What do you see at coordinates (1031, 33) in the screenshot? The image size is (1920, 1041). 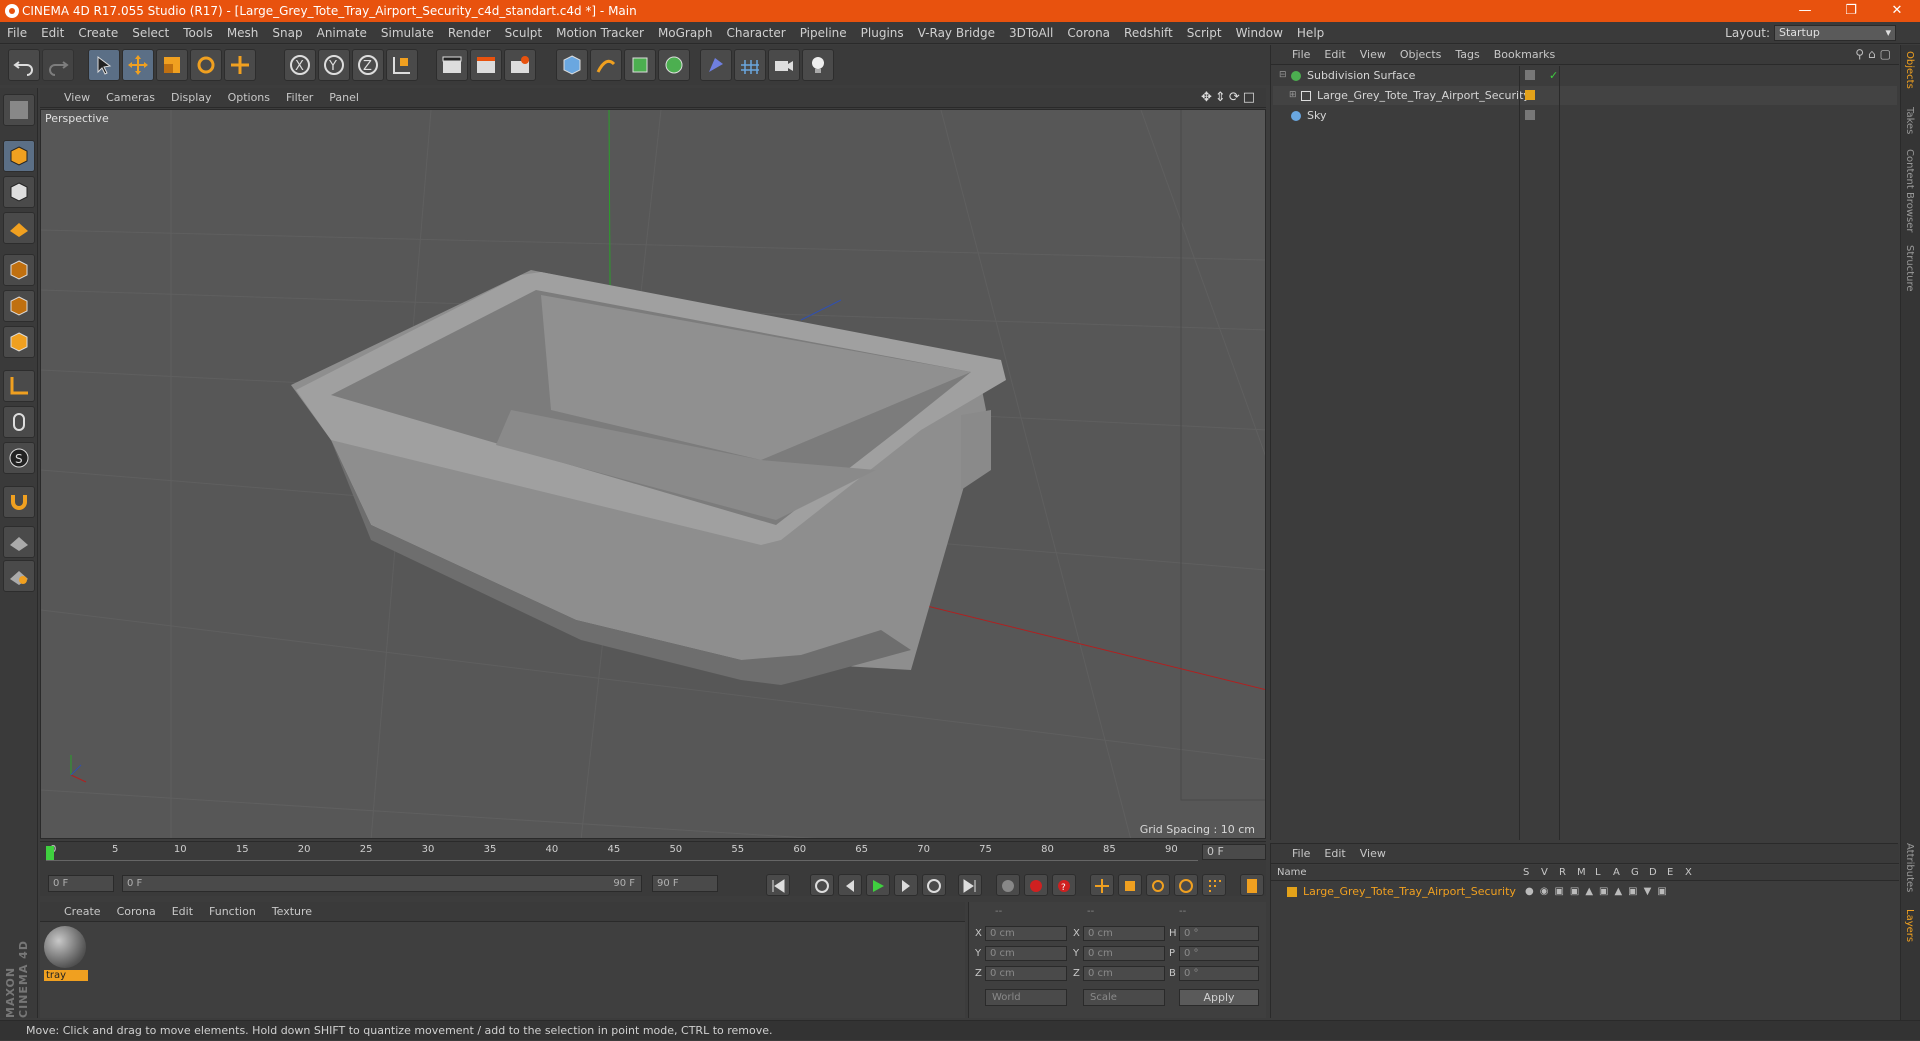 I see `menu-3dtoall: 3DToAll` at bounding box center [1031, 33].